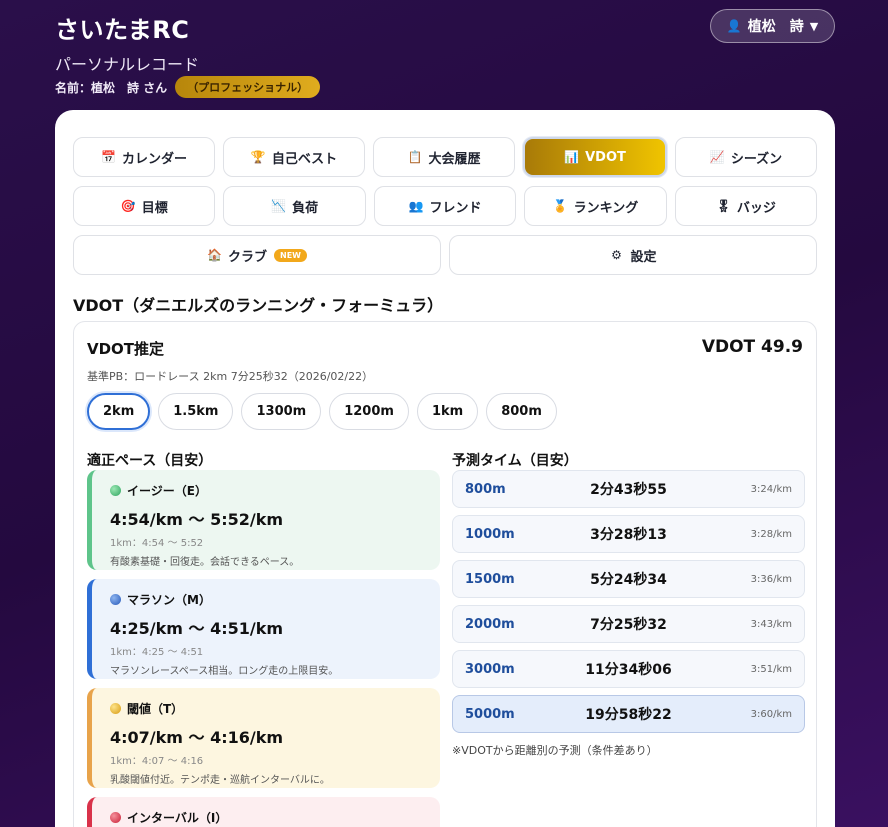 This screenshot has width=888, height=827. Describe the element at coordinates (248, 87) in the screenshot. I see `rank-badge: （プロフェッショナル）` at that location.